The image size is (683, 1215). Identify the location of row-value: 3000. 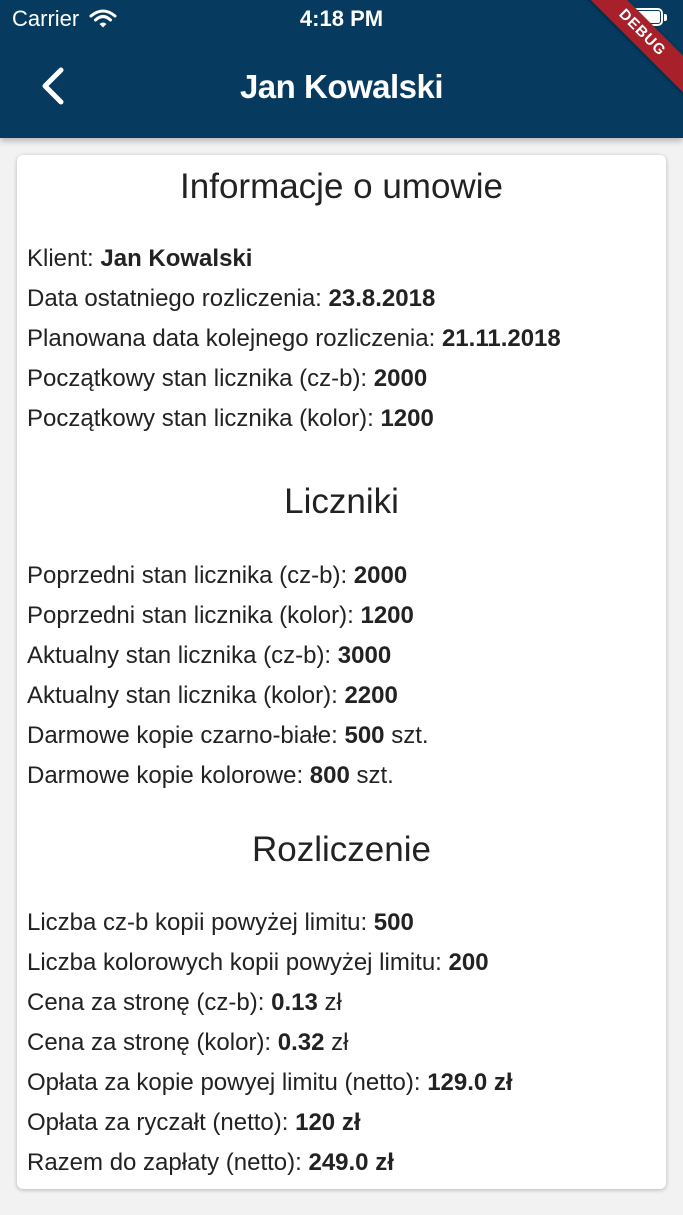
(364, 655).